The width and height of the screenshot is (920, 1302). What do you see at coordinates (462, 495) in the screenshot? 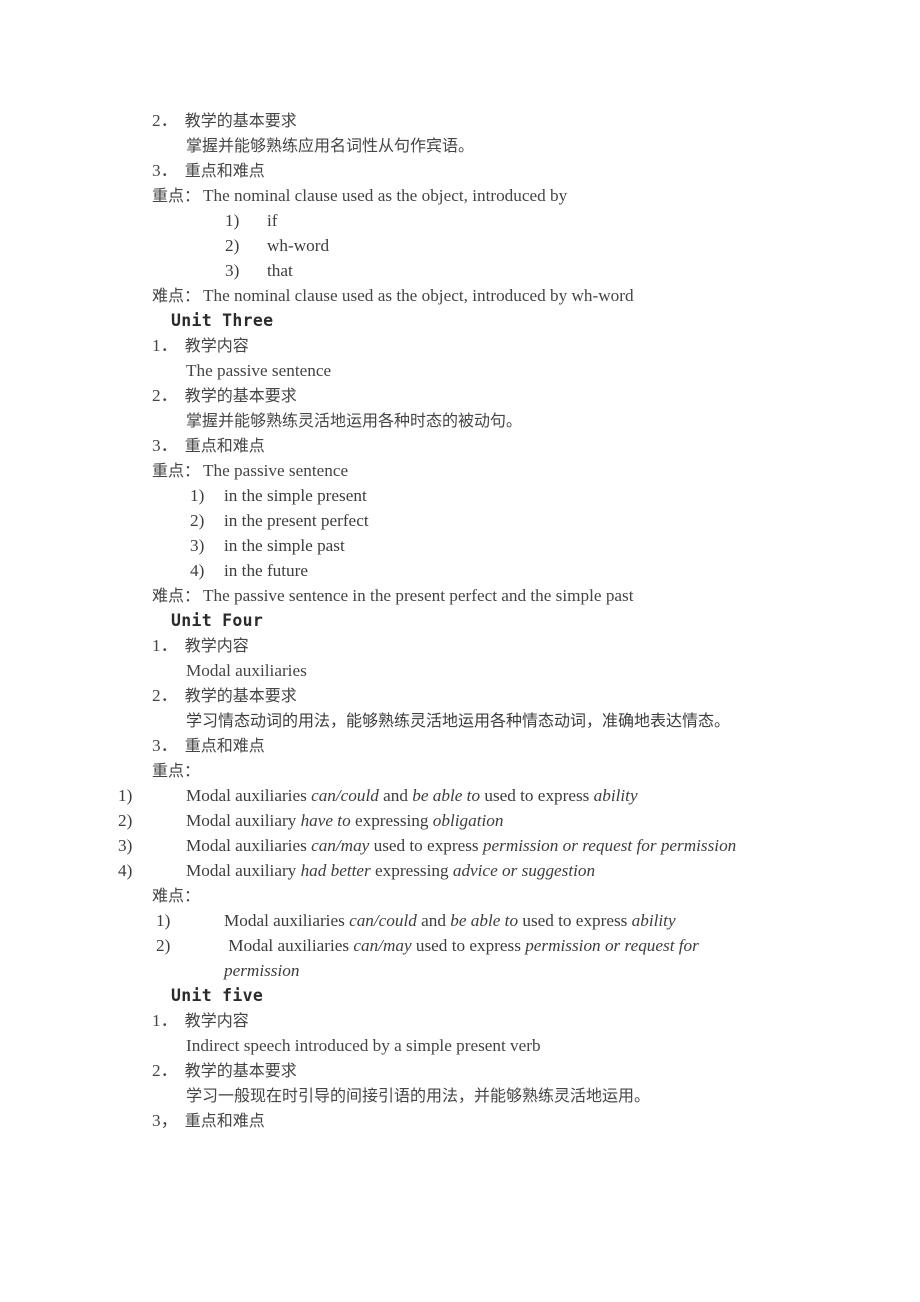
I see `list-item: 1) in the simple present` at bounding box center [462, 495].